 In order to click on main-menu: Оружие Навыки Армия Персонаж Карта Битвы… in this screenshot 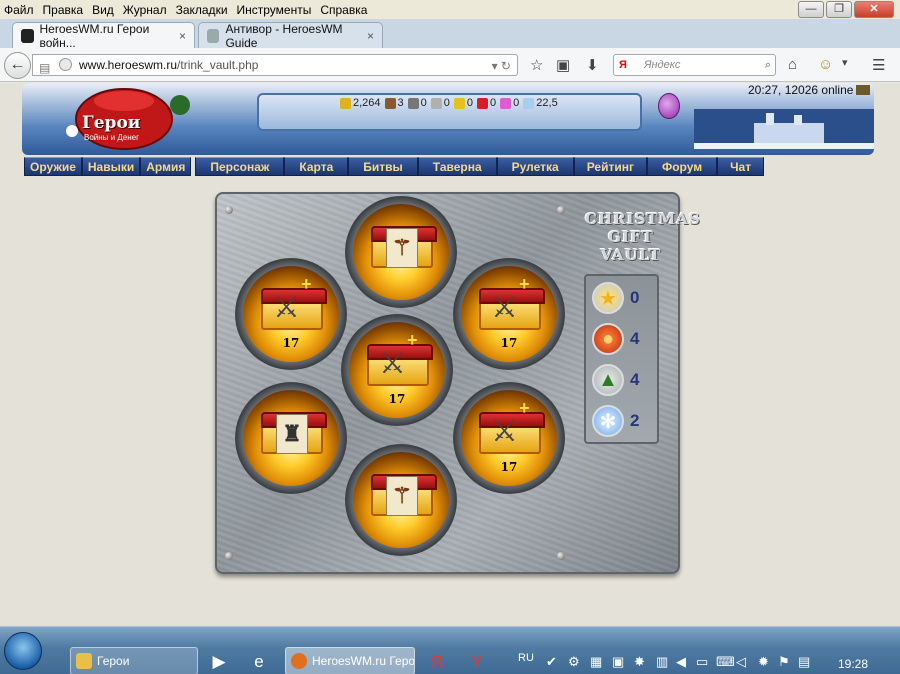, I will do `click(394, 166)`.